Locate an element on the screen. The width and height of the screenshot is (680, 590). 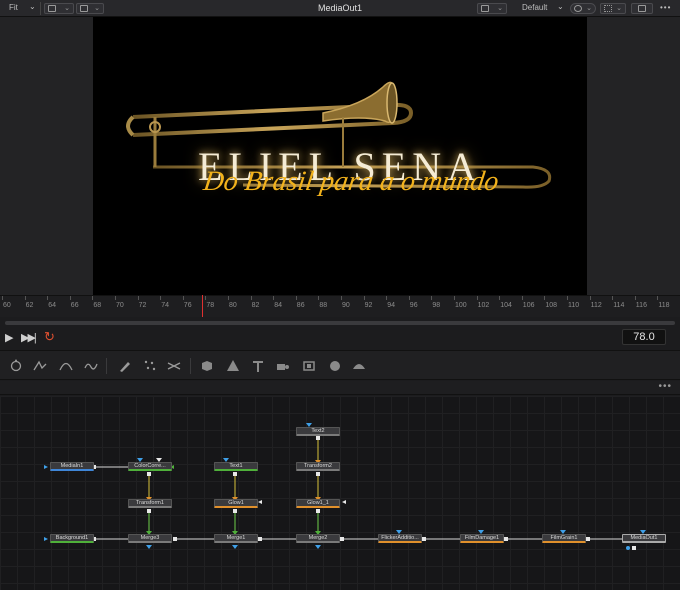
expand-icon is located at coordinates (642, 8).